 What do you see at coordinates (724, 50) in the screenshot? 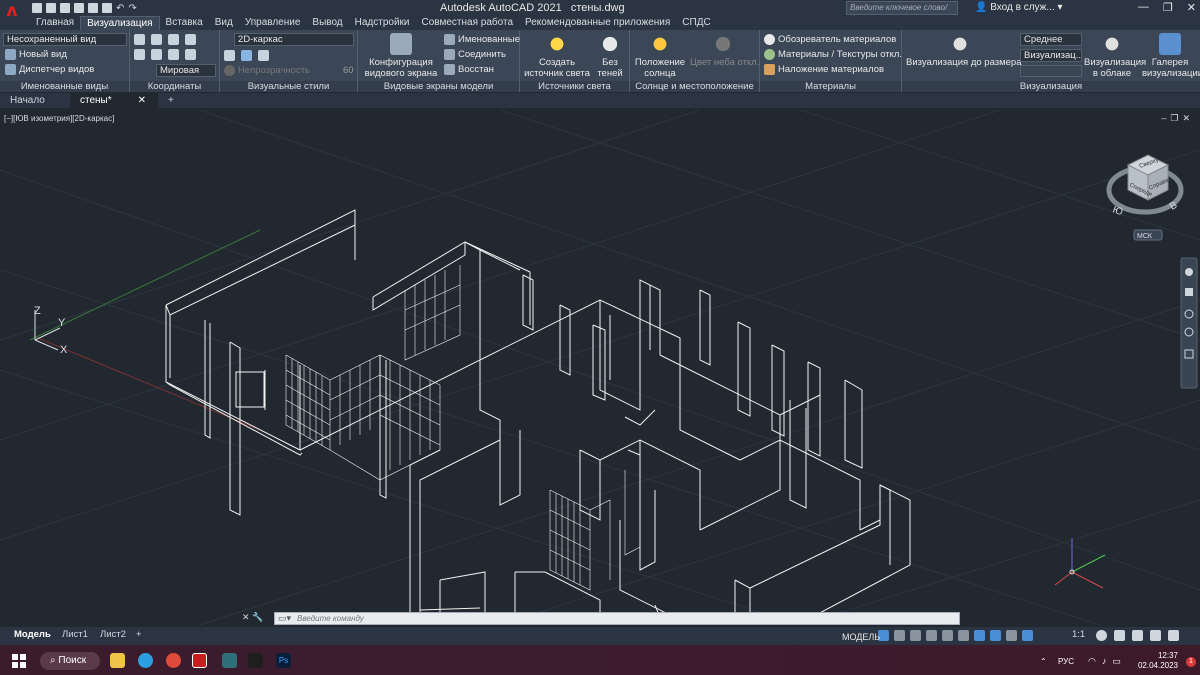
I see `sky-color-button: Цвет неба откл.` at bounding box center [724, 50].